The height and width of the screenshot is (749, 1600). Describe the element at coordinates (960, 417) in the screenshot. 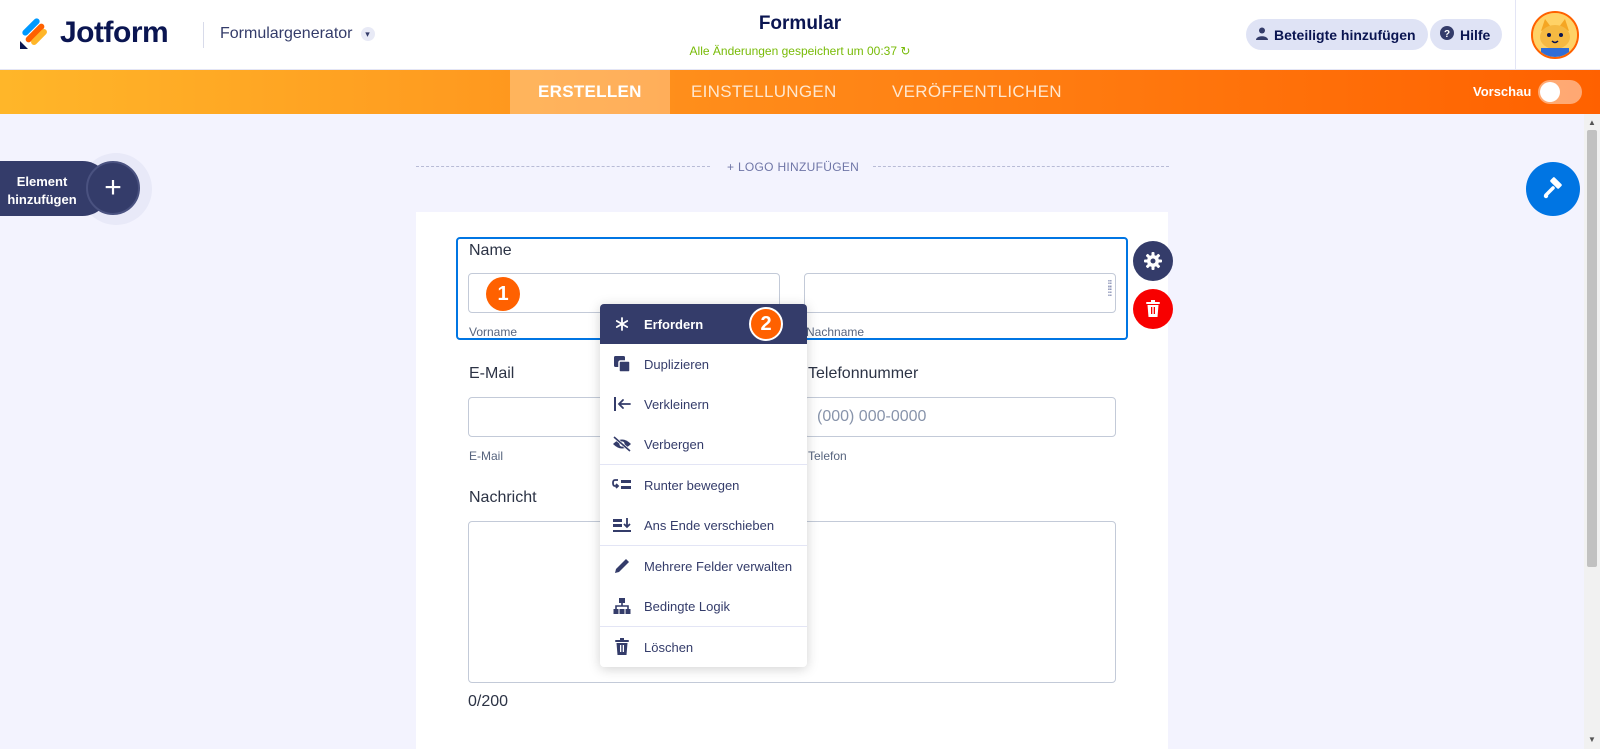

I see `phone-input: (000) 000-0000` at that location.